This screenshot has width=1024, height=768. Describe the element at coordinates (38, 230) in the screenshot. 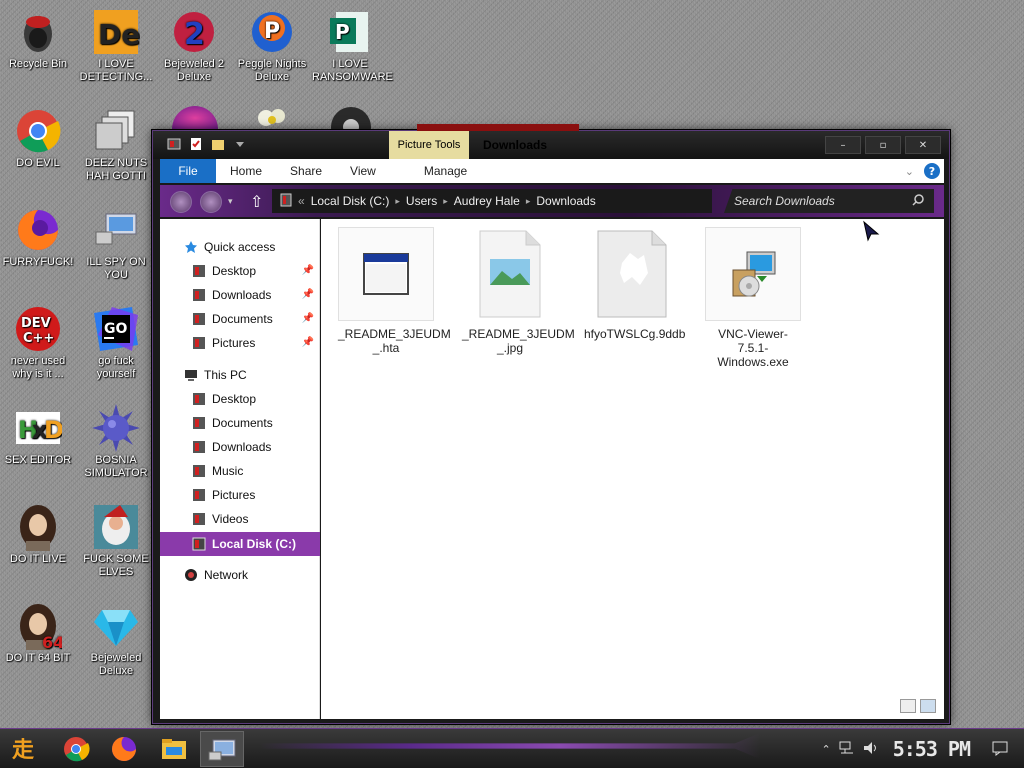

I see `firefox-icon` at that location.